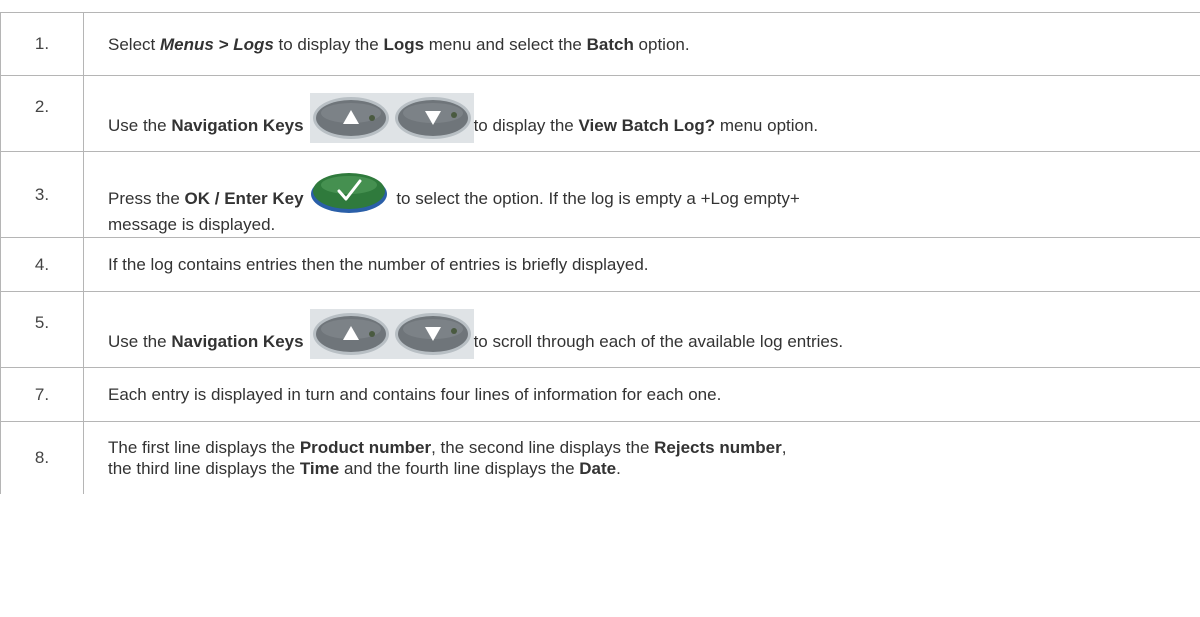  Describe the element at coordinates (598, 468) in the screenshot. I see `date-label: Date` at that location.